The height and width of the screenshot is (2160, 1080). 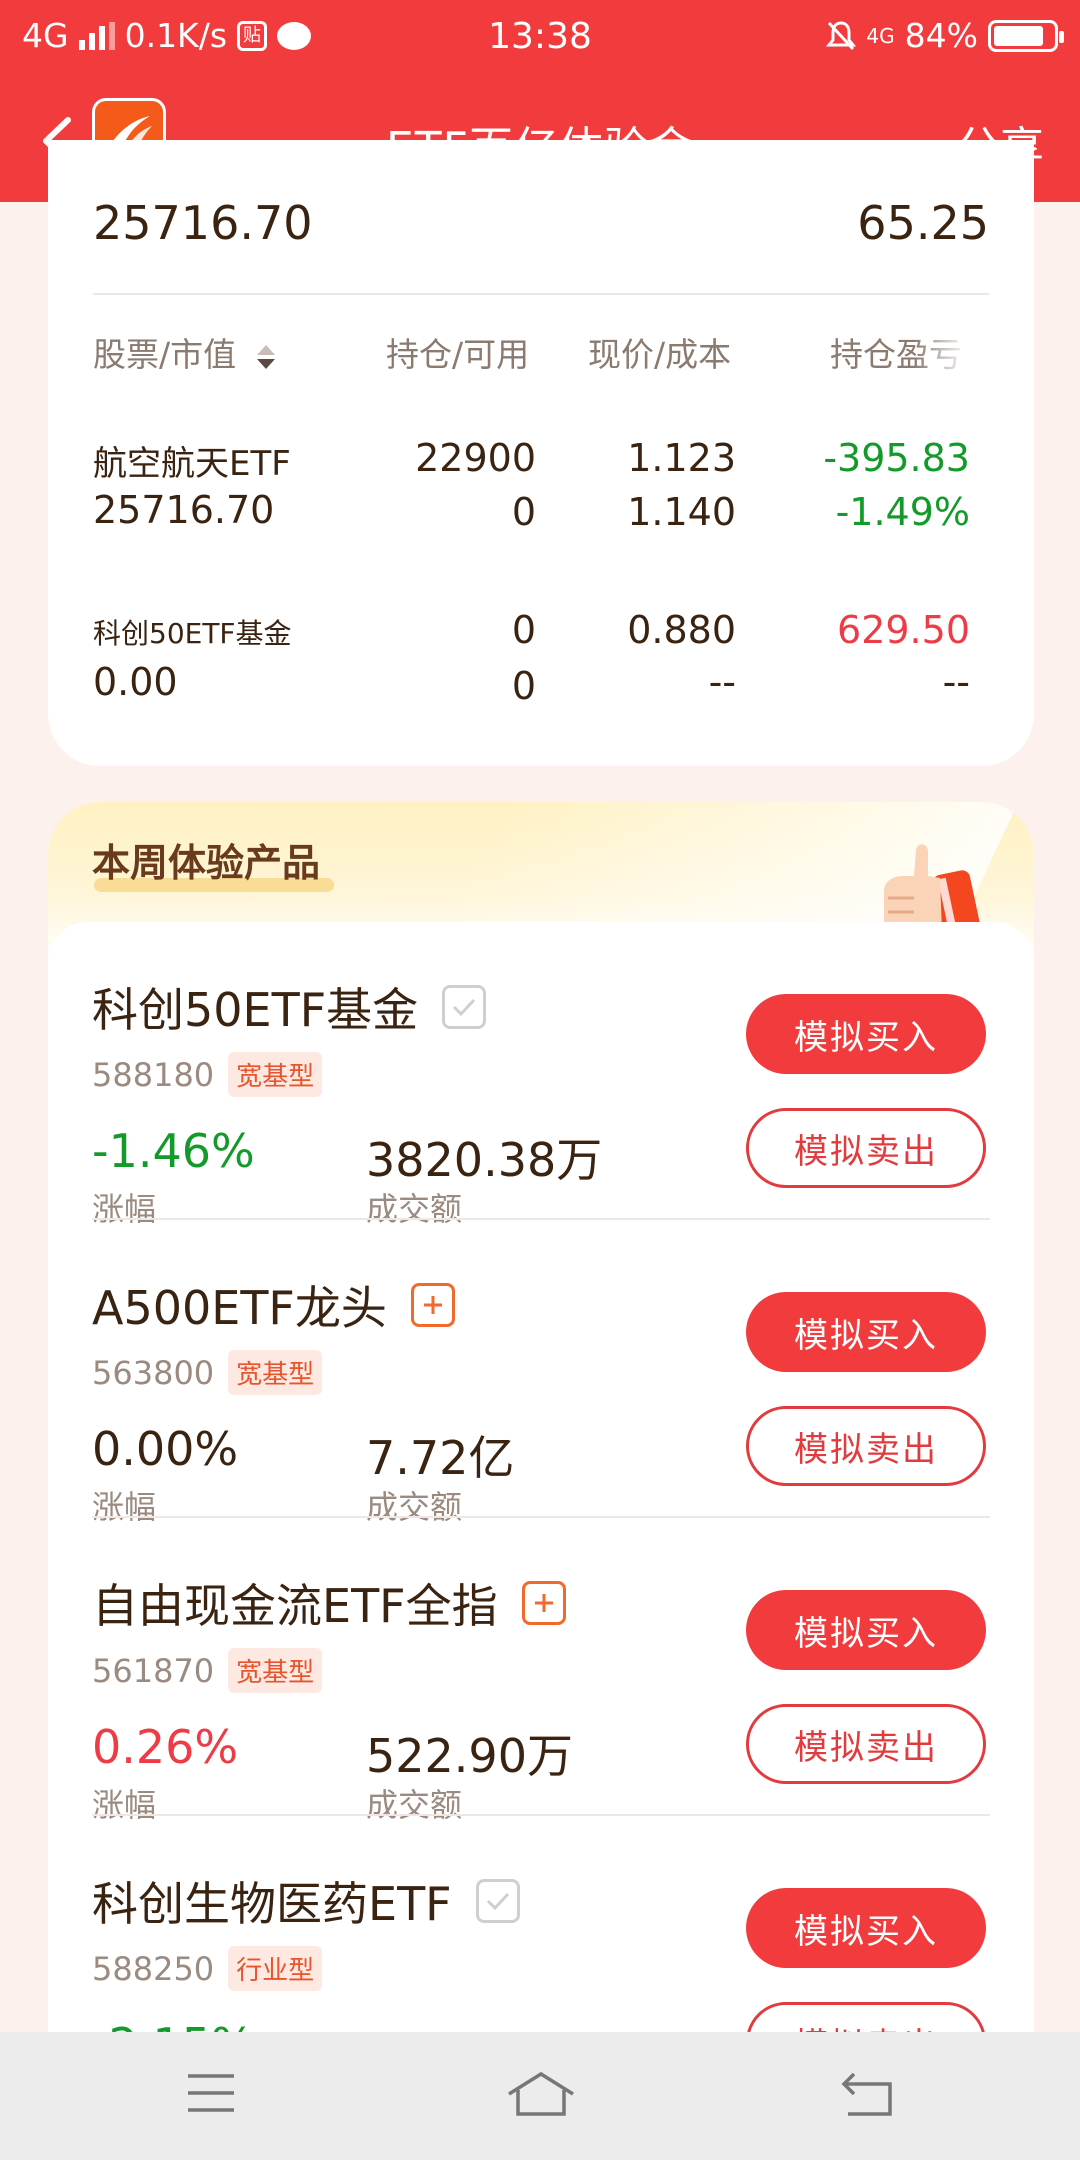 I want to click on holding-price: 0.880, so click(x=681, y=630).